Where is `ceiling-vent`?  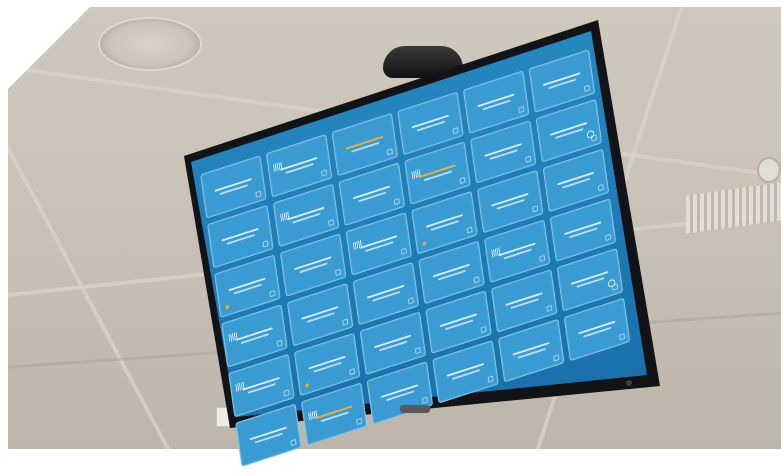
ceiling-vent is located at coordinates (733, 208).